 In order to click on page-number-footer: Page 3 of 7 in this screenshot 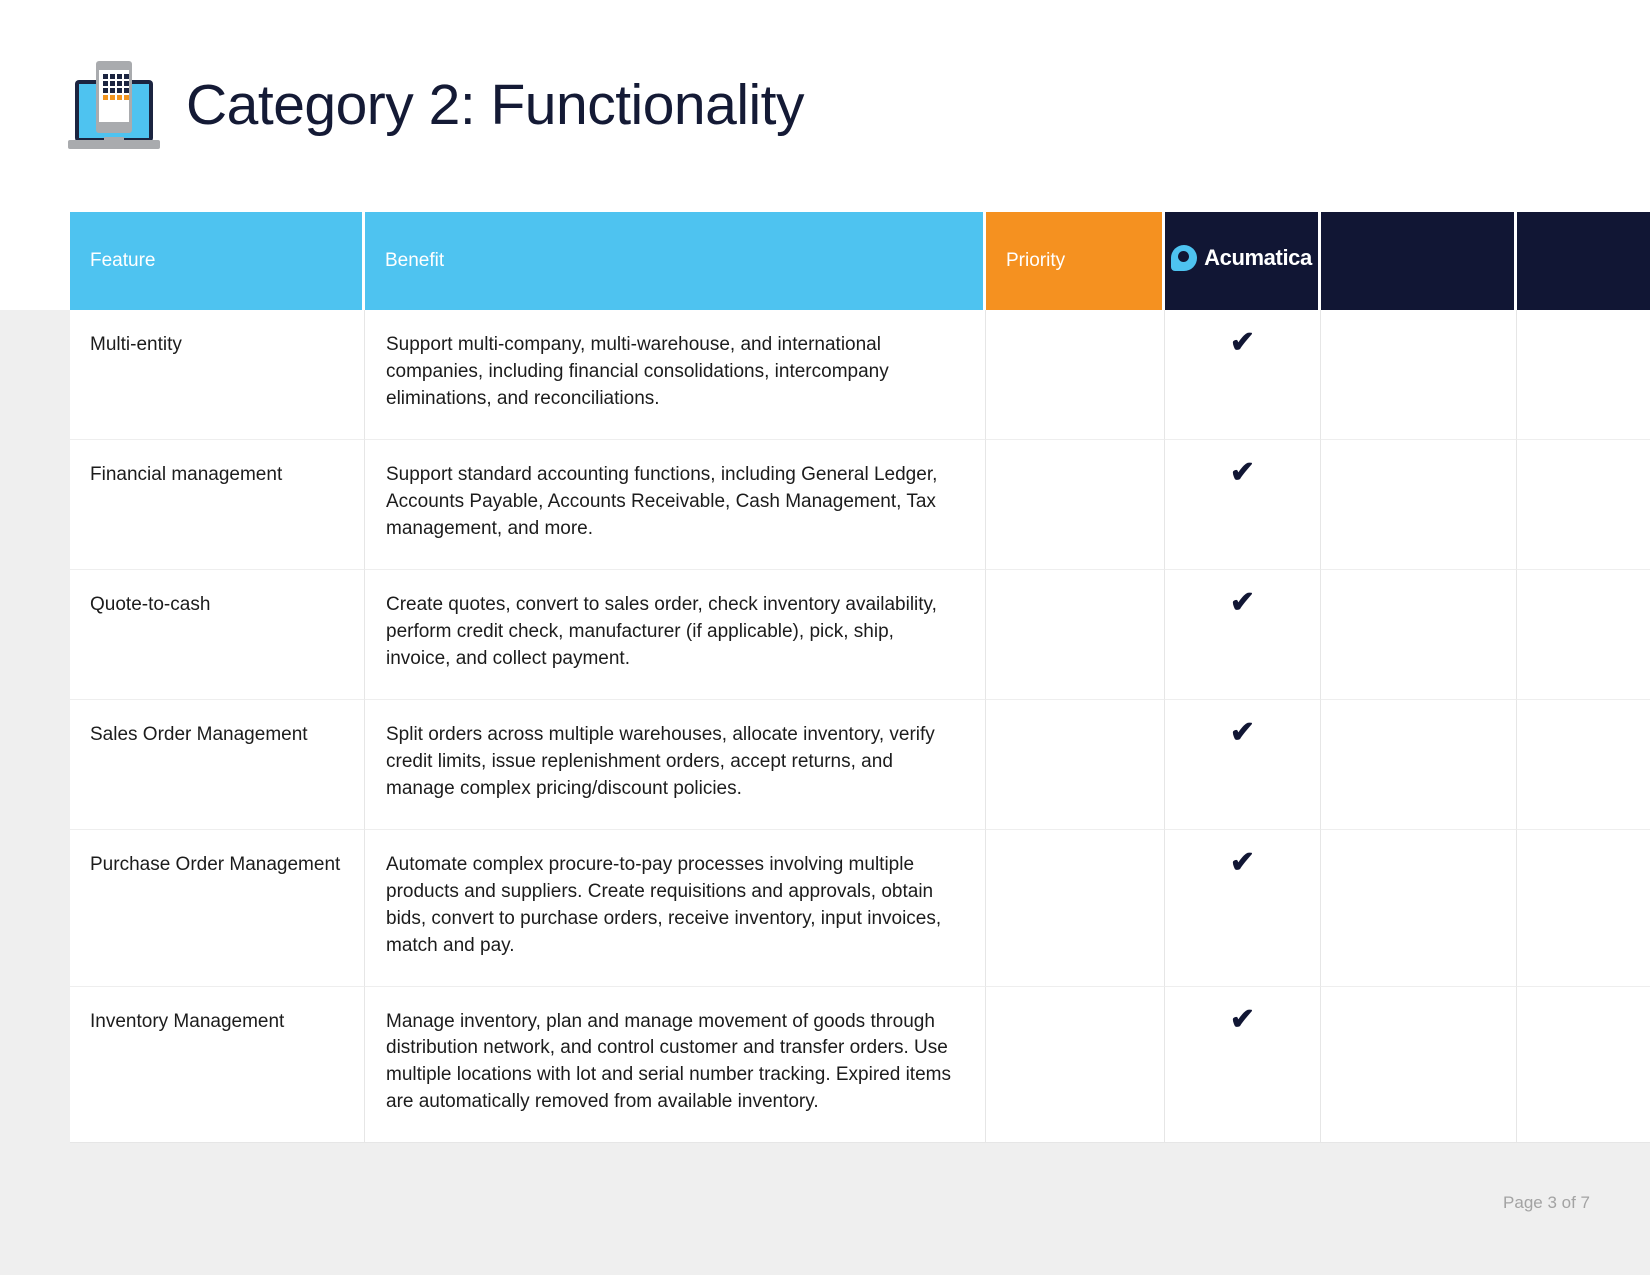, I will do `click(1546, 1202)`.